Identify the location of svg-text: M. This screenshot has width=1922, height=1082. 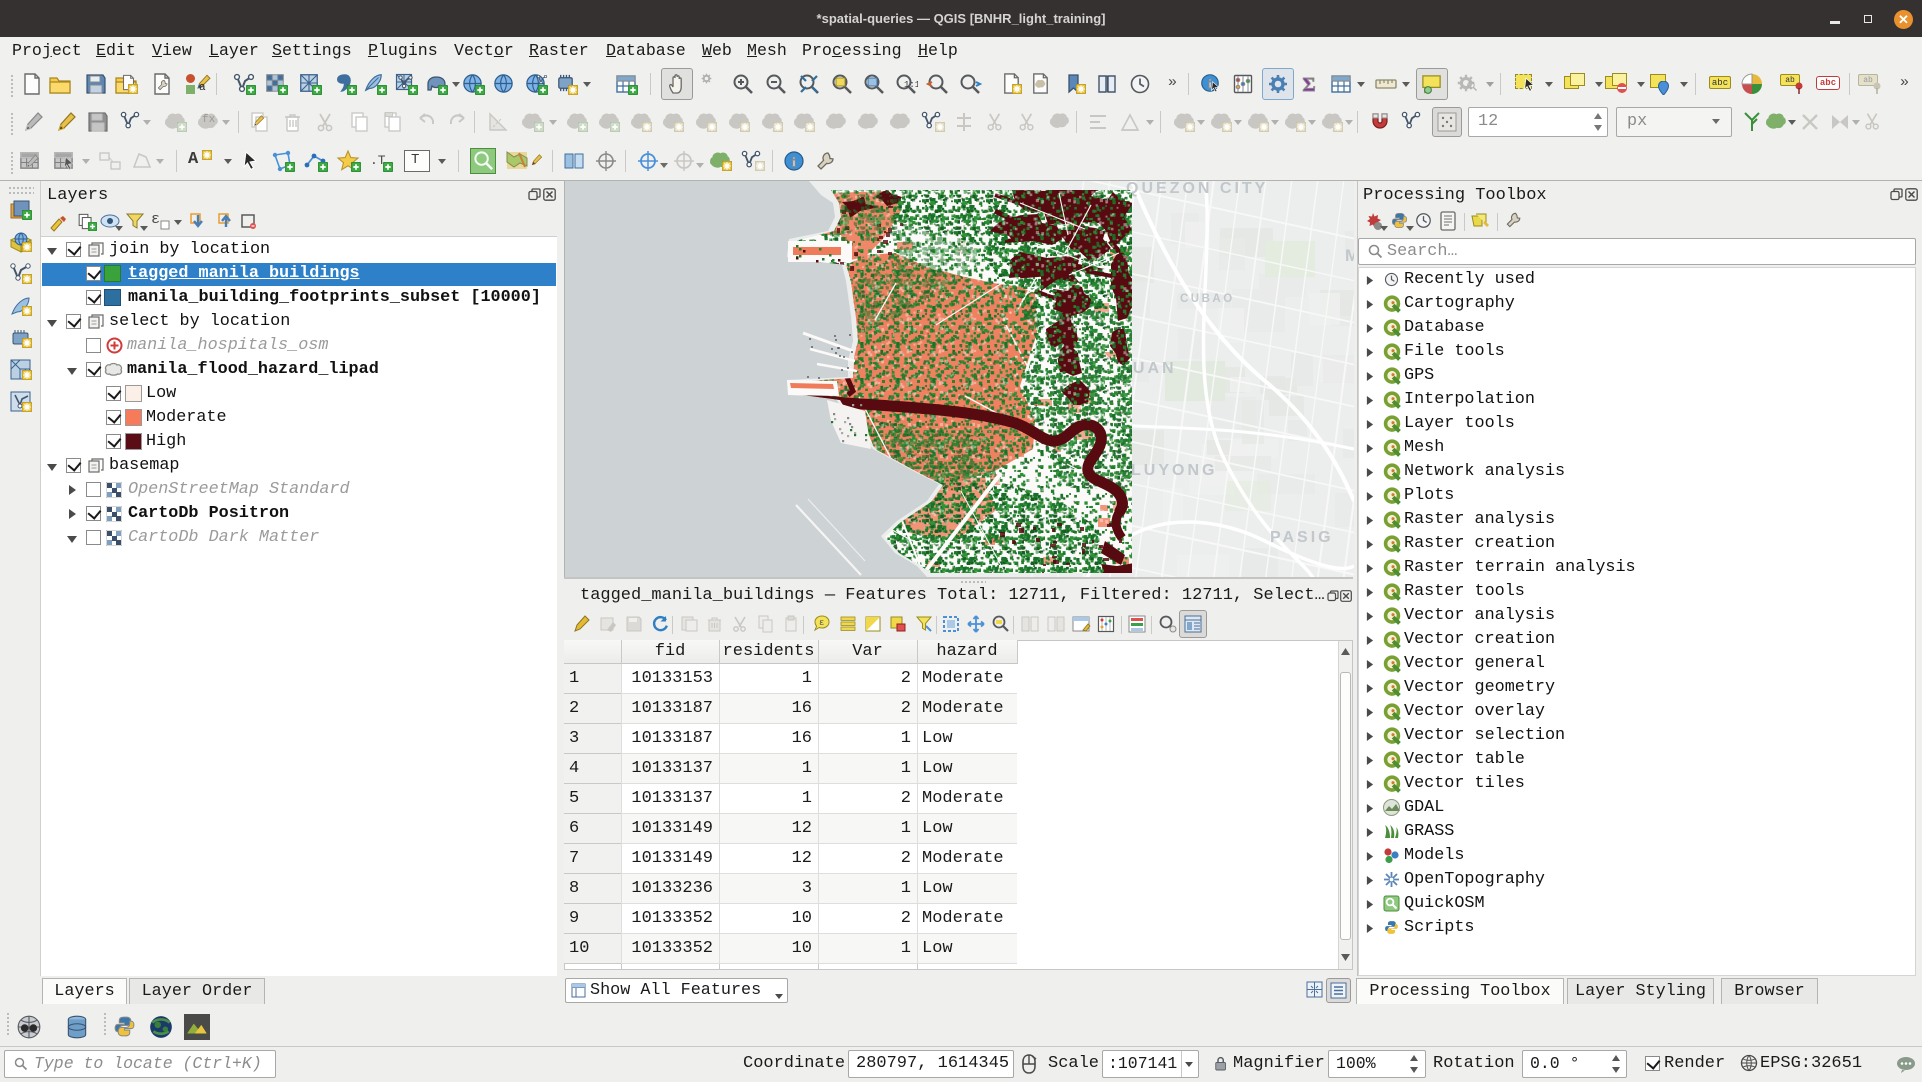
(1349, 255).